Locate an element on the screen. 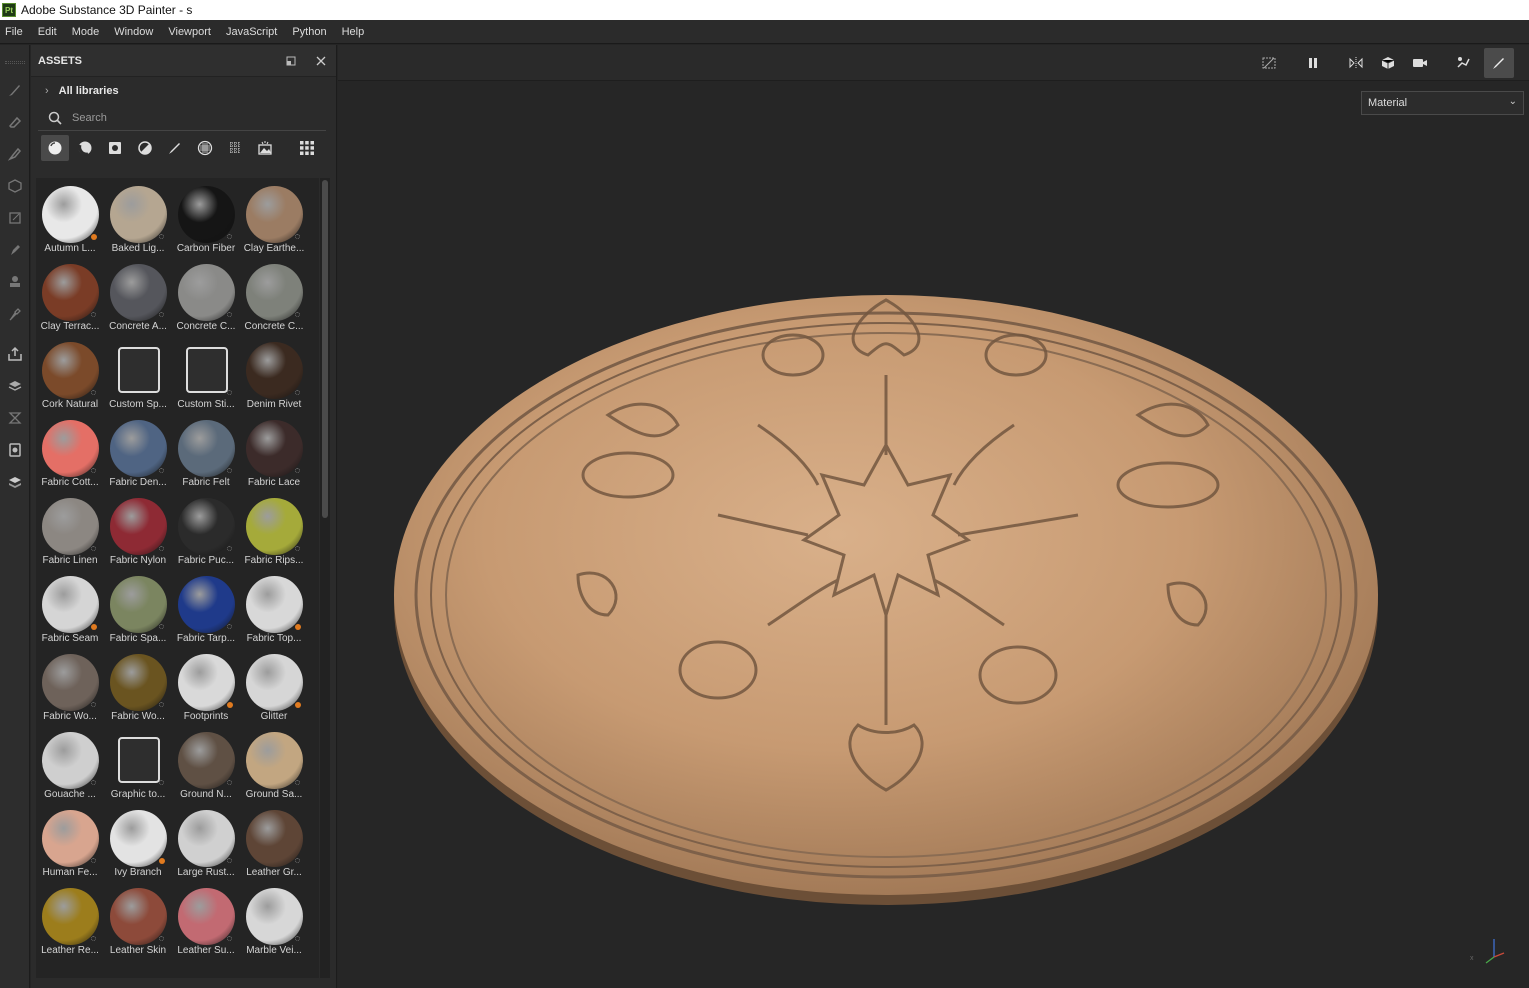 This screenshot has height=988, width=1529. svg-text: x is located at coordinates (1472, 958).